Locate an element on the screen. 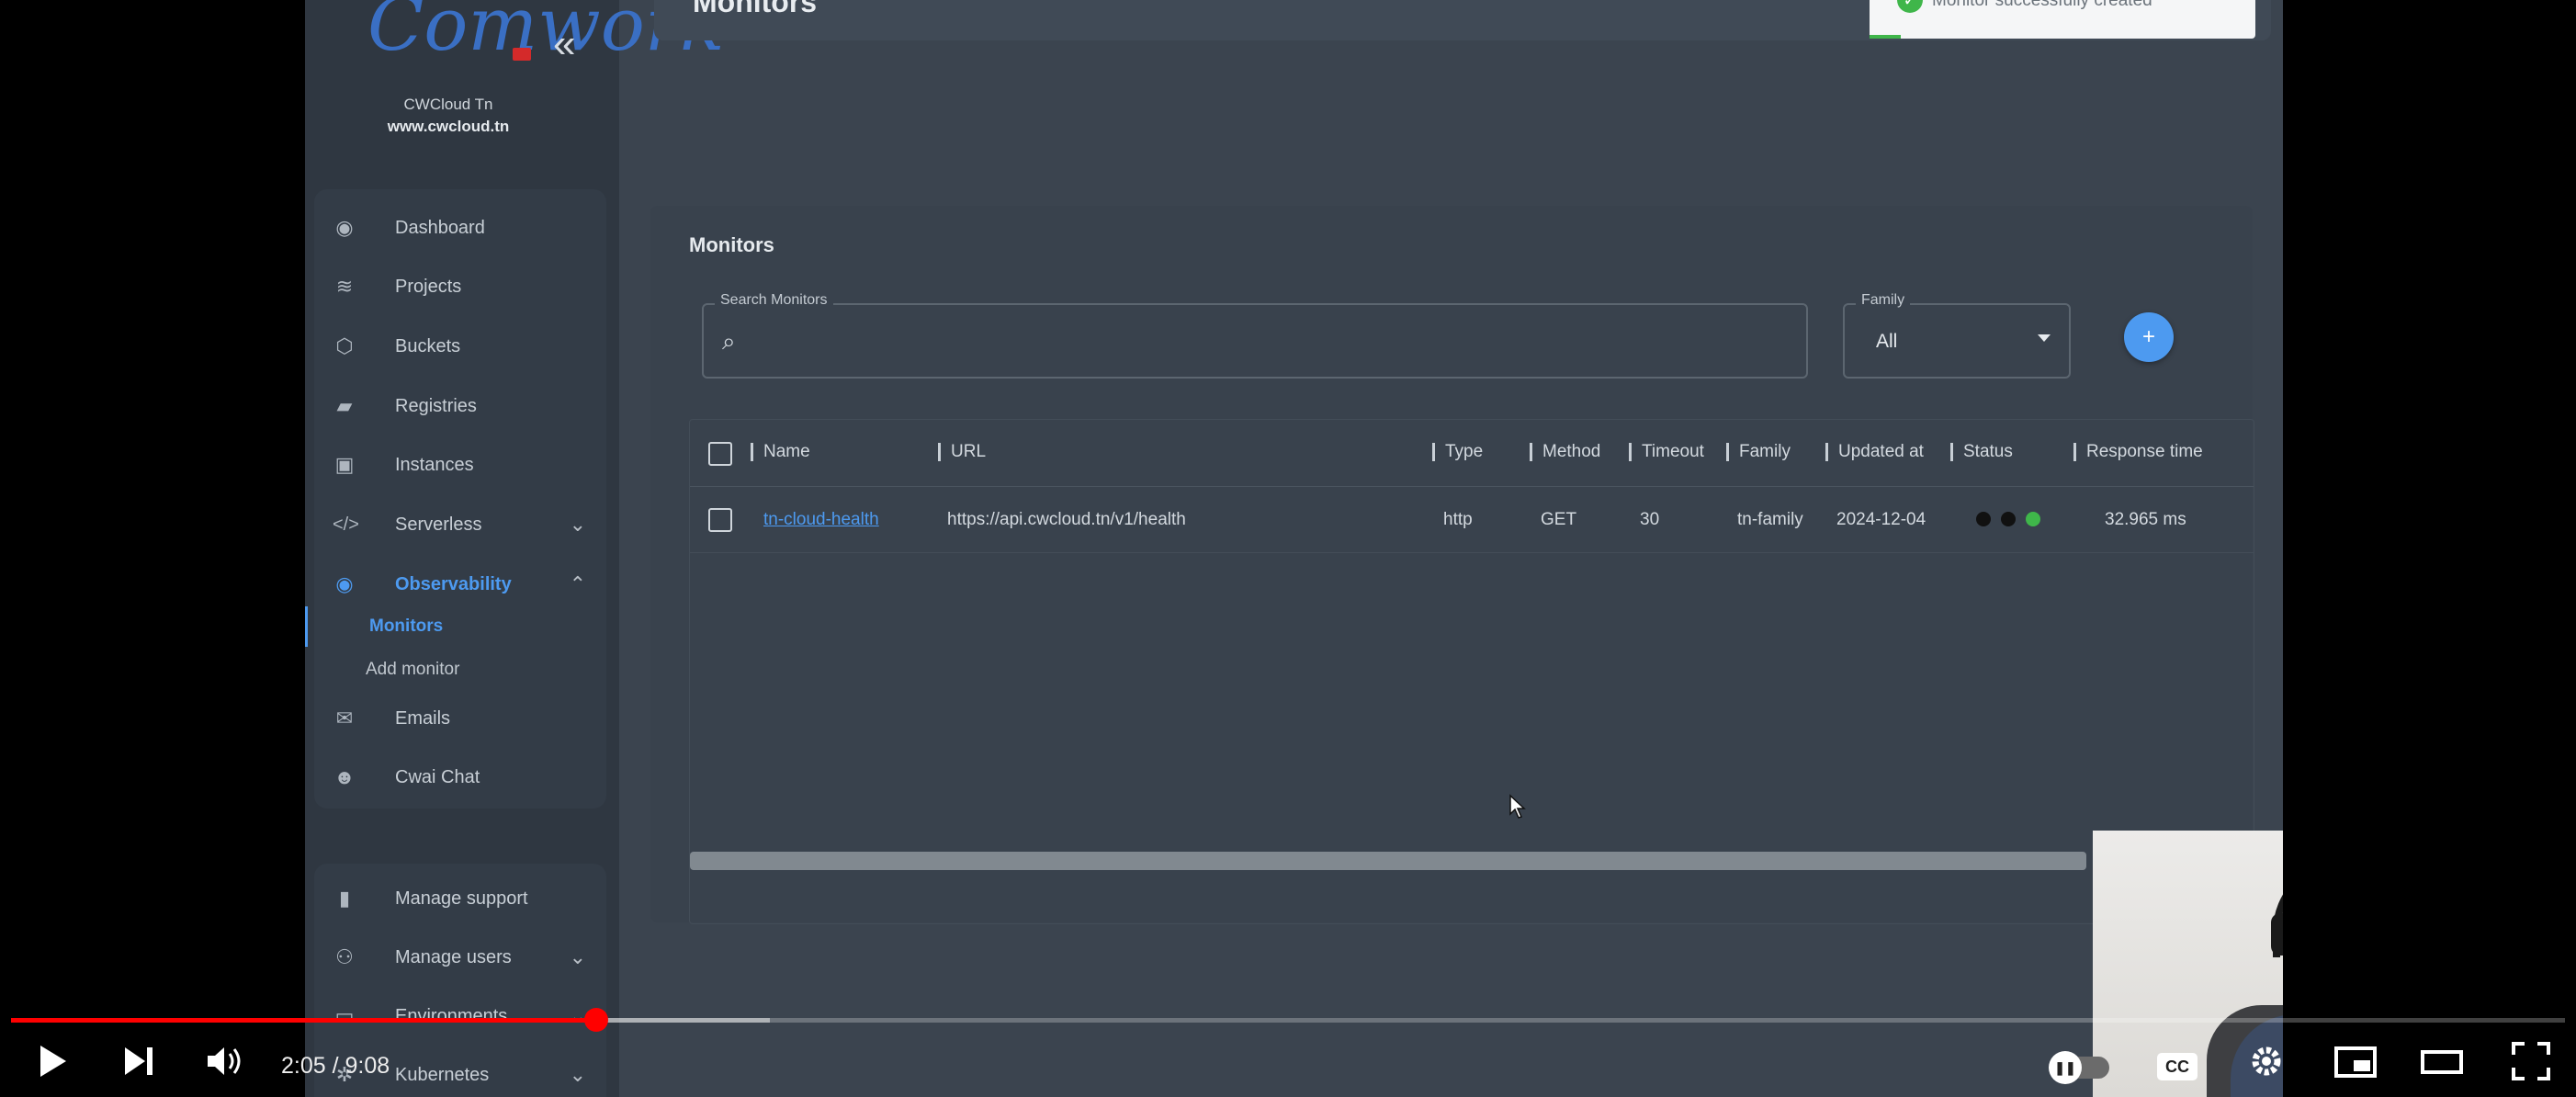  card-title: Monitors is located at coordinates (731, 244).